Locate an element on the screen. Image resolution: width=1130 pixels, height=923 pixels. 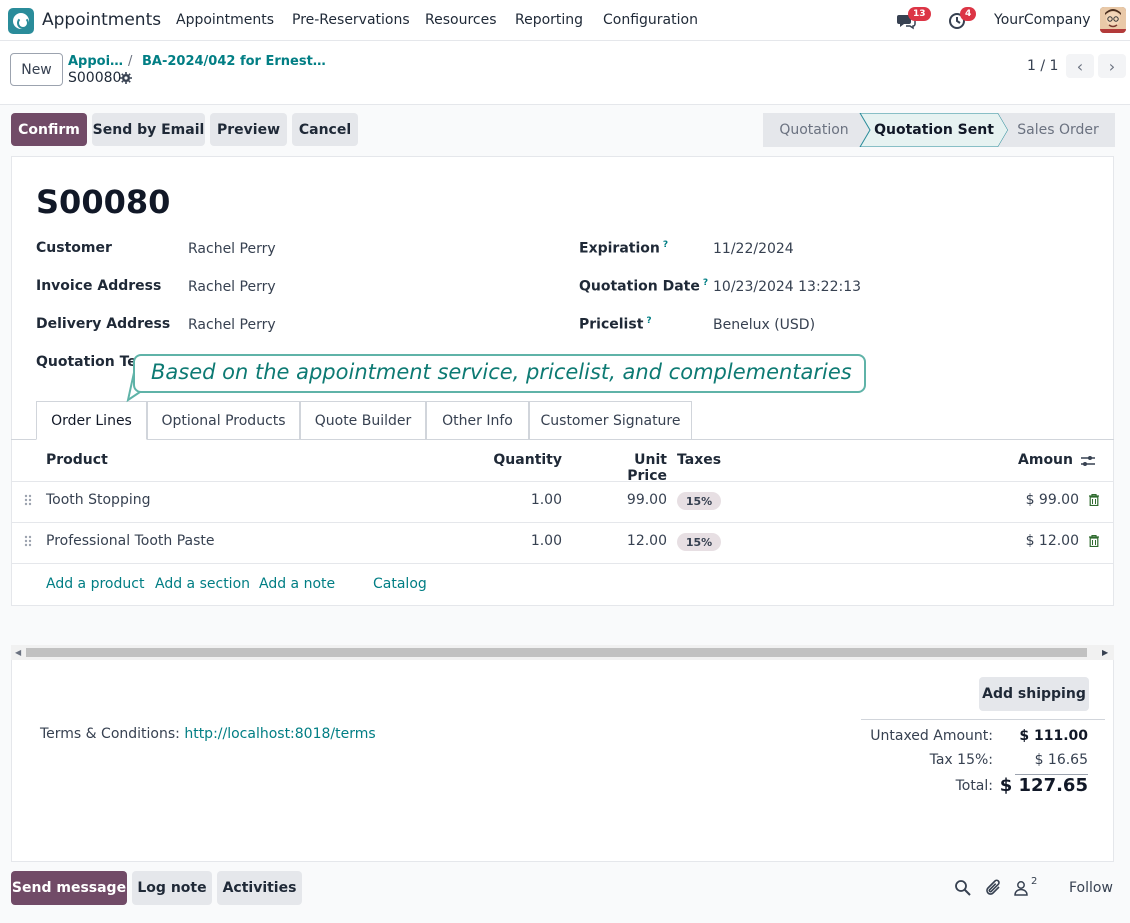
pager-previous-button: ‹ is located at coordinates (1080, 66).